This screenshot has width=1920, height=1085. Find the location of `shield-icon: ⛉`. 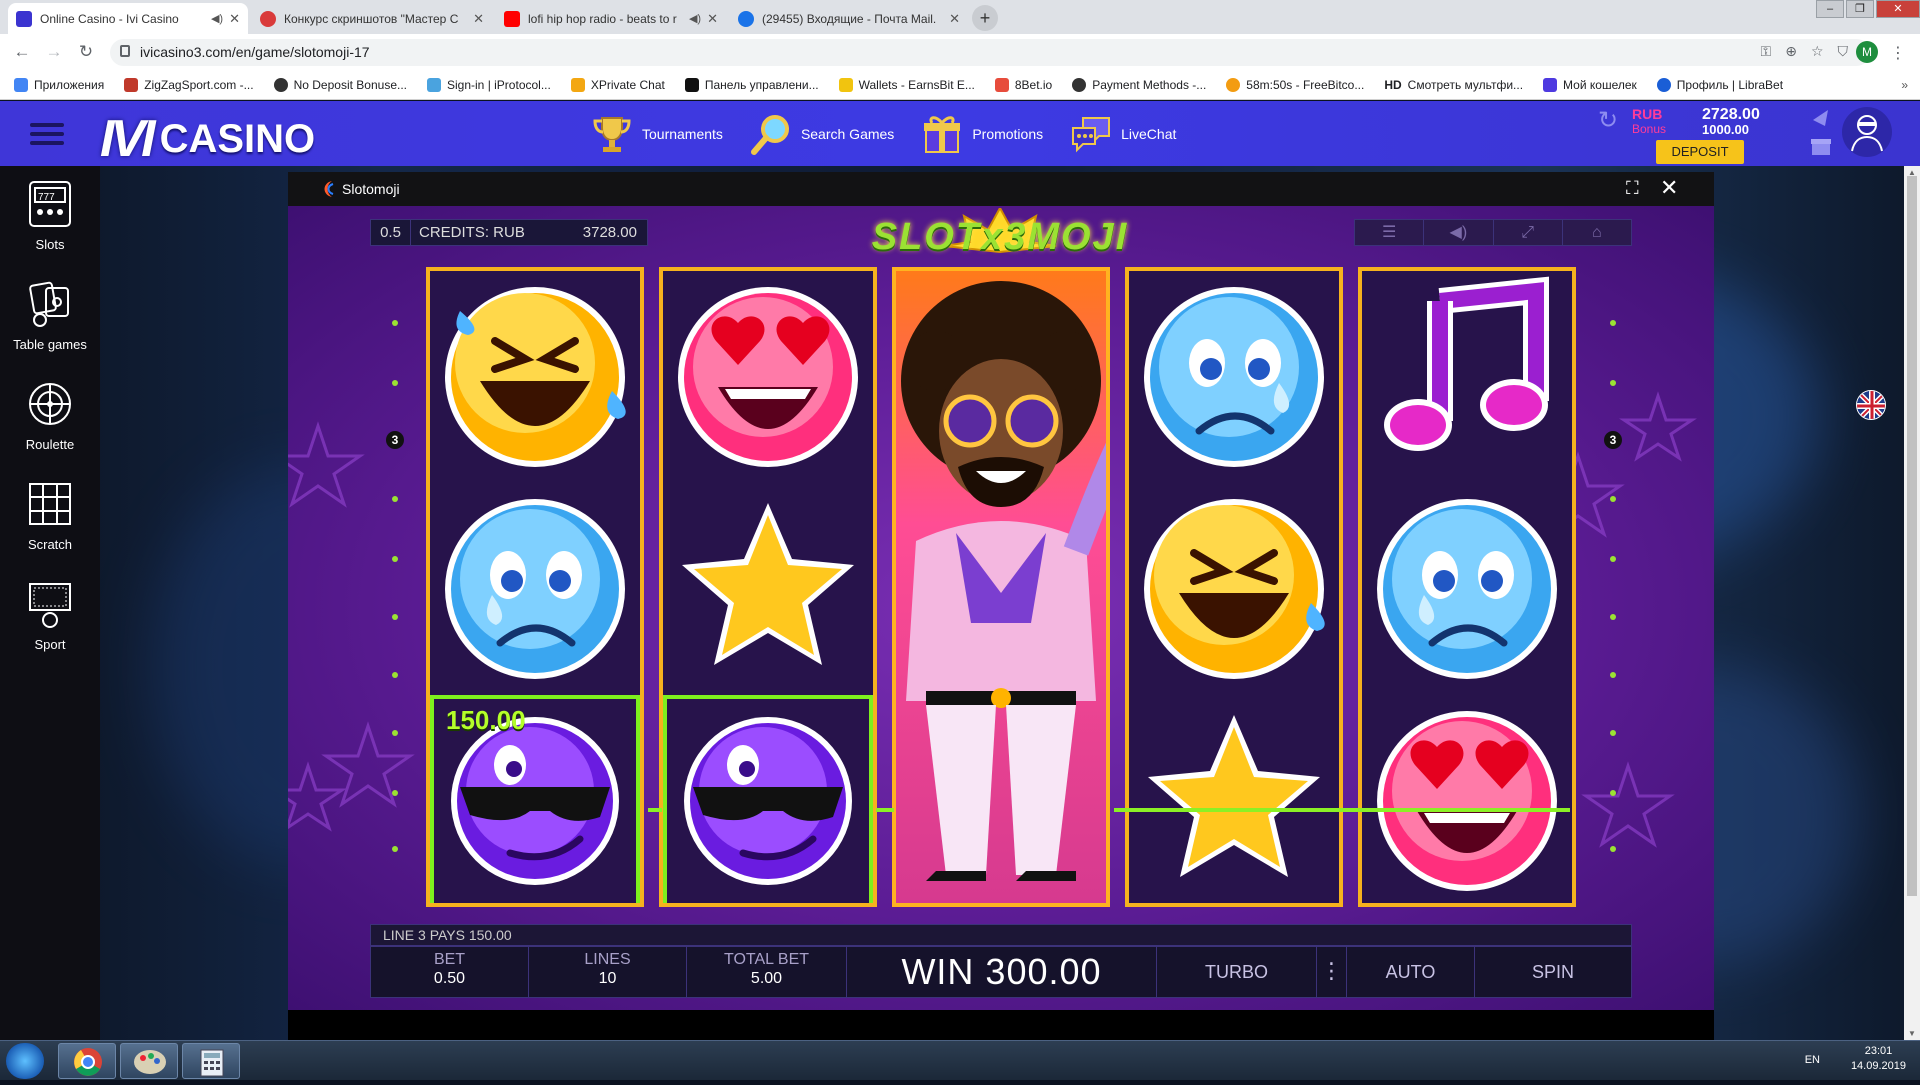

shield-icon: ⛉ is located at coordinates (1843, 51).